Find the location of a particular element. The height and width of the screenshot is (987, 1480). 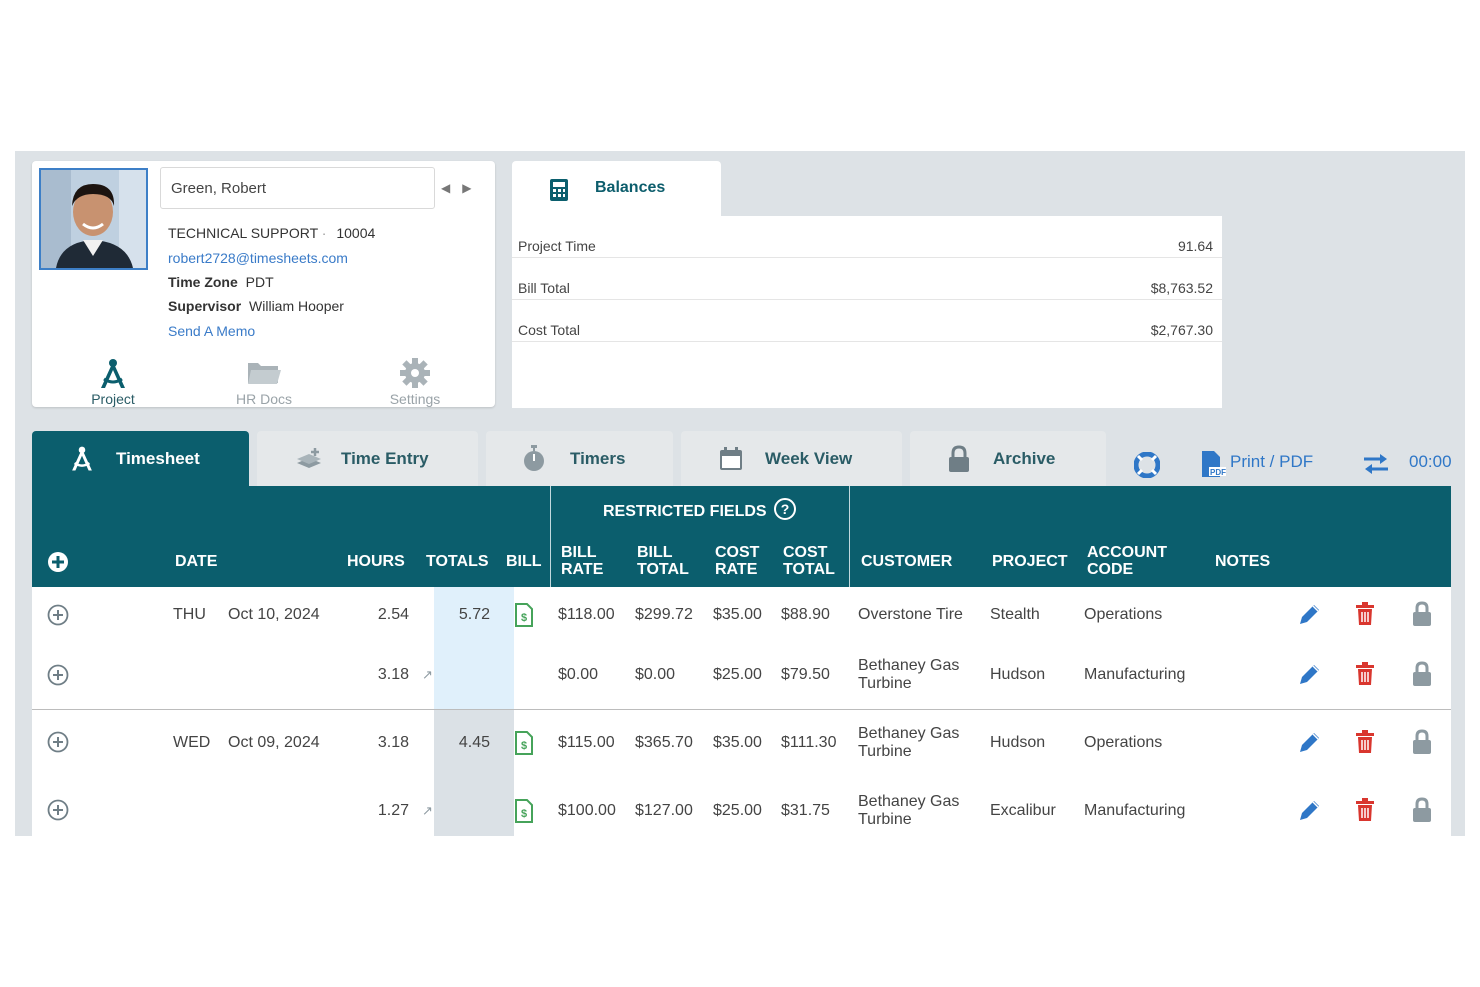

balance-row: Bill Total $8,763.52 is located at coordinates (867, 279).